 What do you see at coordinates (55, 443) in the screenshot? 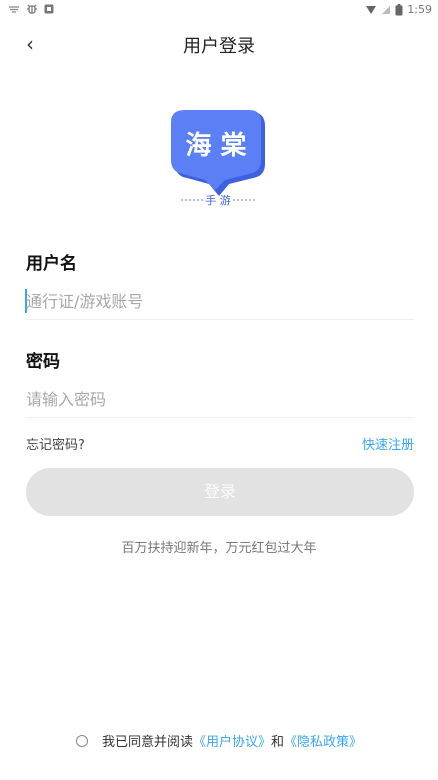
I see `forgot-password-link: 忘记密码?` at bounding box center [55, 443].